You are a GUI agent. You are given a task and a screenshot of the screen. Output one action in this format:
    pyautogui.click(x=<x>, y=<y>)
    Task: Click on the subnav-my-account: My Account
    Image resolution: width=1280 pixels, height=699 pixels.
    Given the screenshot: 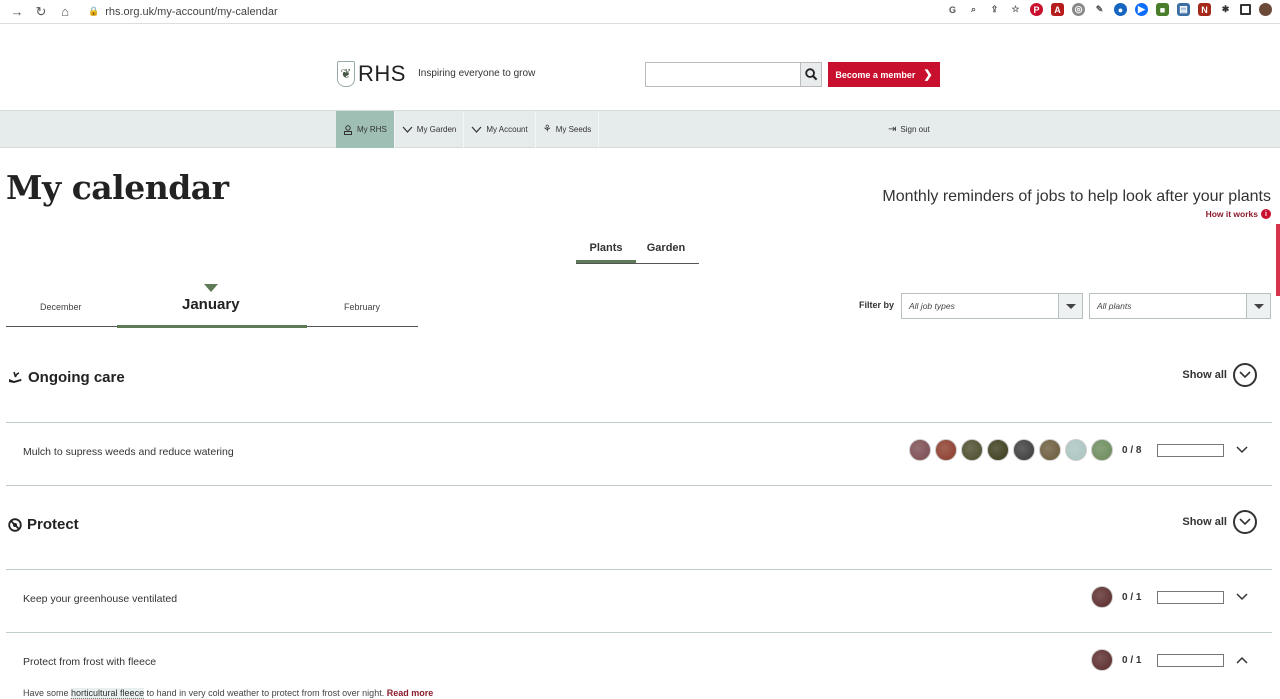 What is the action you would take?
    pyautogui.click(x=500, y=129)
    